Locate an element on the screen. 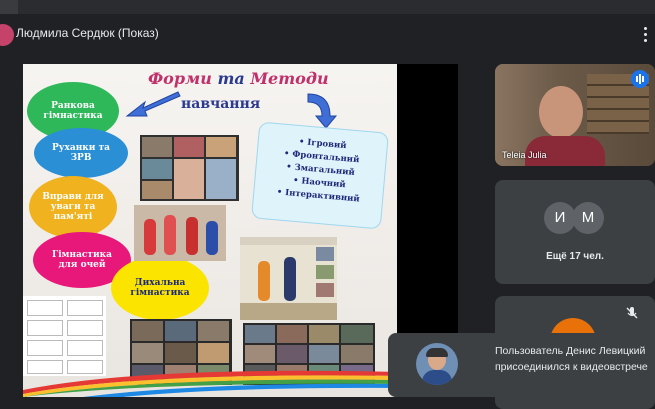 The image size is (655, 409). presentation-header: Людмила Сердюк (Показ) is located at coordinates (327, 34).